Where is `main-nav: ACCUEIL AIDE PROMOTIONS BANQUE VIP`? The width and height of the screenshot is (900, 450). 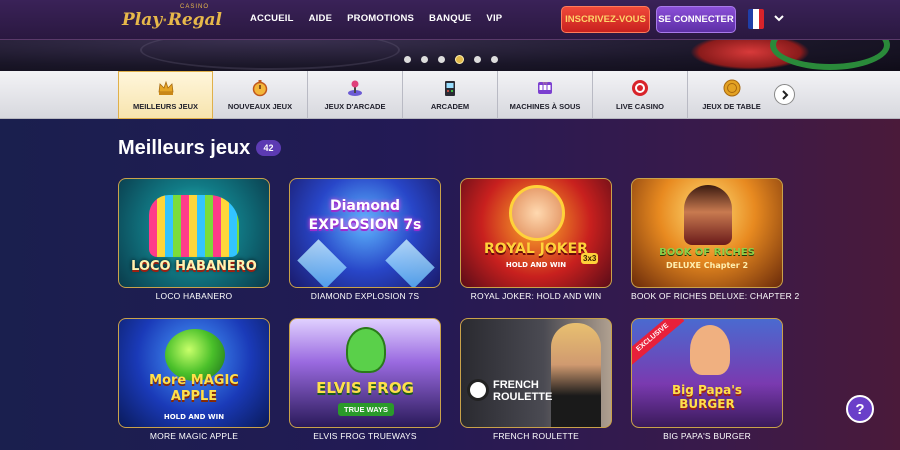
main-nav: ACCUEIL AIDE PROMOTIONS BANQUE VIP is located at coordinates (383, 18).